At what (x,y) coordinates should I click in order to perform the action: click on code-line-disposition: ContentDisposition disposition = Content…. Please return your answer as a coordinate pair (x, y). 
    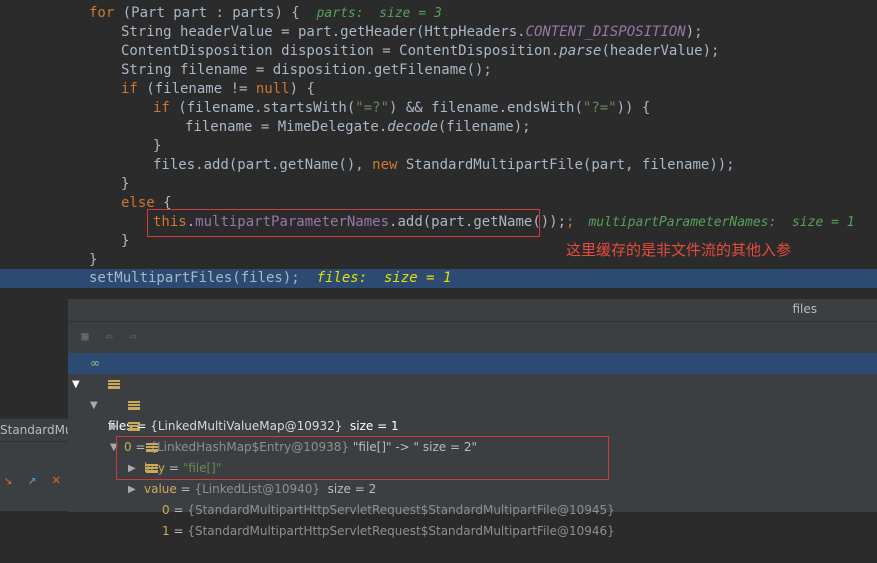
    Looking at the image, I should click on (420, 51).